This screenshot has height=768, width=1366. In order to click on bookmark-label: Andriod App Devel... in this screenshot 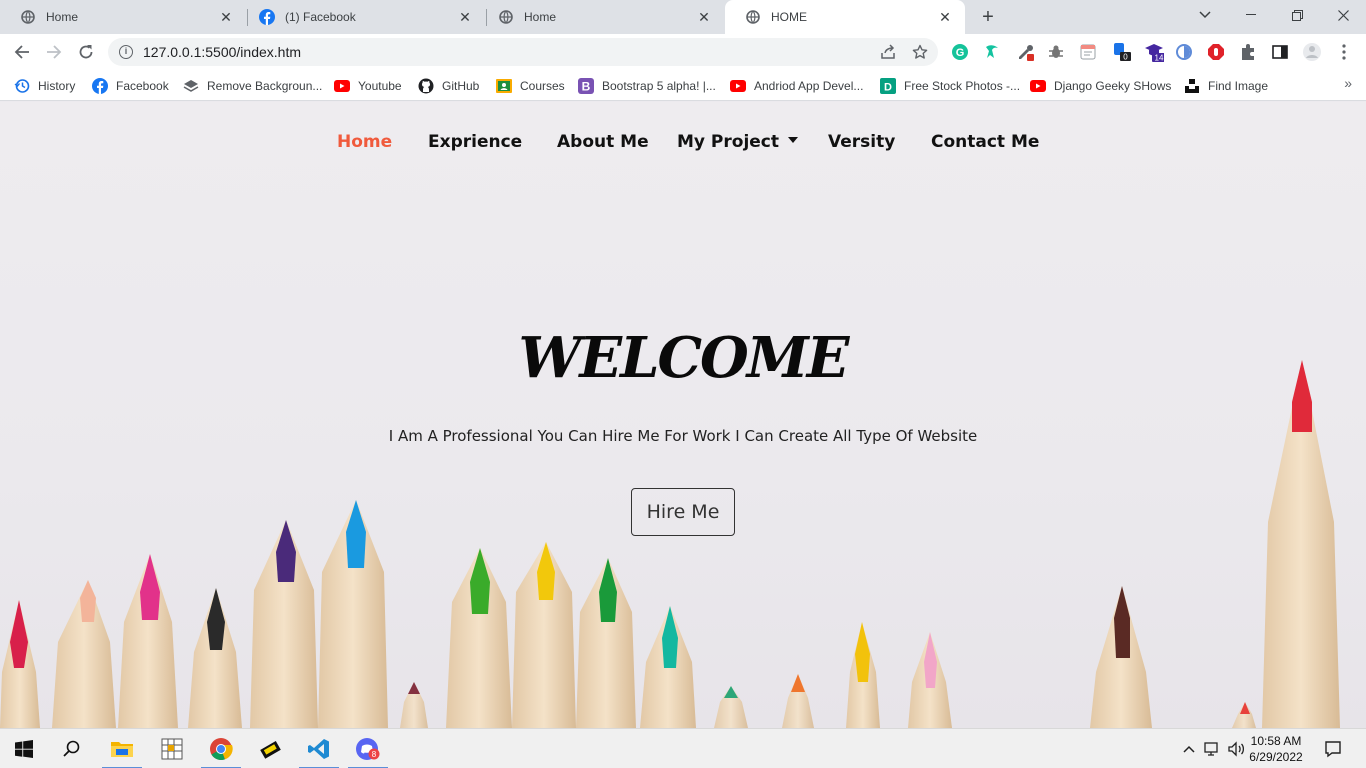, I will do `click(809, 86)`.